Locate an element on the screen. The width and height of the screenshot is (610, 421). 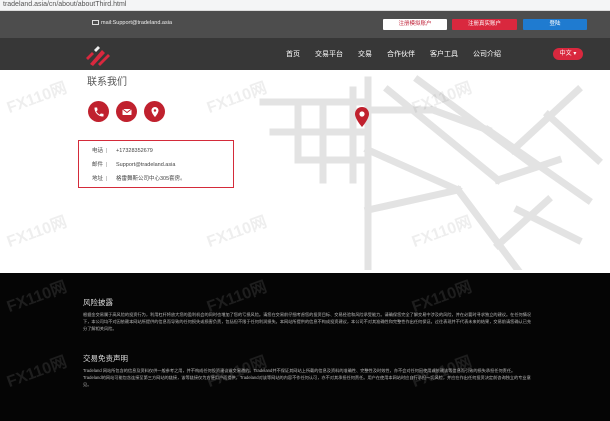
contact-row-address: 地址 | 格雷舞斯公司中心305套房。 is located at coordinates (139, 179).